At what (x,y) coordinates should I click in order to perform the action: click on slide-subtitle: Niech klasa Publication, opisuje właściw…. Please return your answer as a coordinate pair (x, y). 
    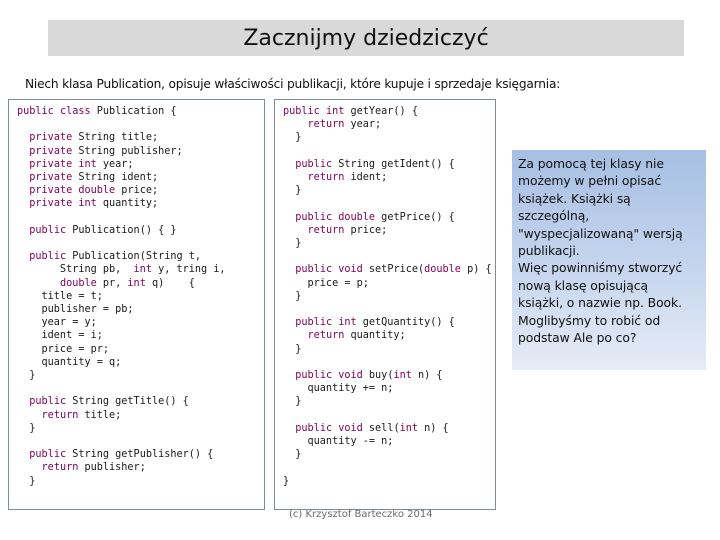
    Looking at the image, I should click on (293, 84).